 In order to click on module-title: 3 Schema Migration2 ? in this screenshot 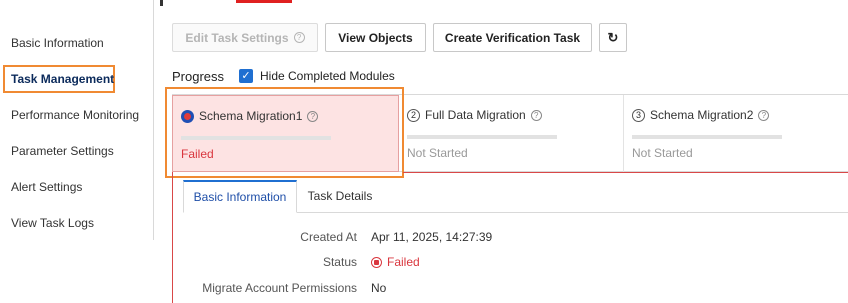, I will do `click(701, 115)`.